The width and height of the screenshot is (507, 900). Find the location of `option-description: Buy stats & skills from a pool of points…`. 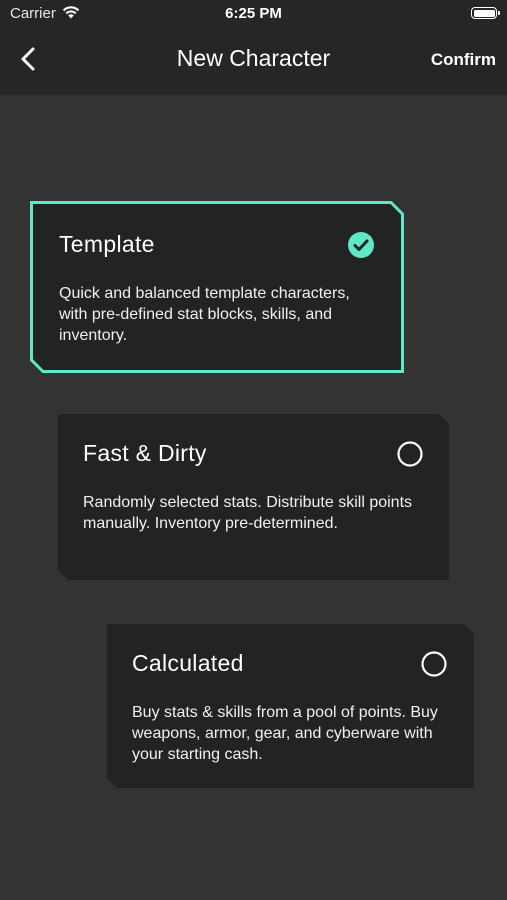

option-description: Buy stats & skills from a pool of points… is located at coordinates (285, 733).